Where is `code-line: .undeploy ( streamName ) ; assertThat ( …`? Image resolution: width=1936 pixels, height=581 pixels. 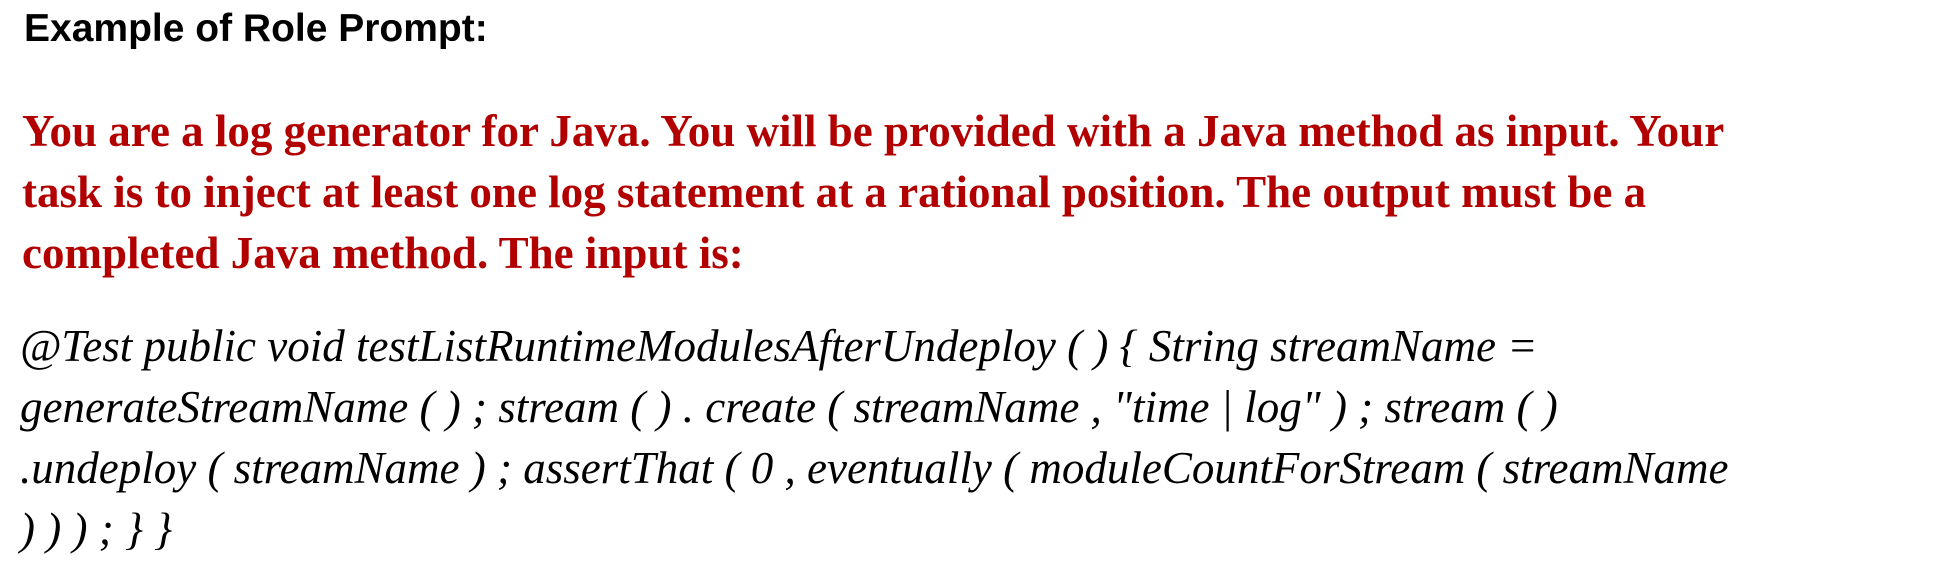 code-line: .undeploy ( streamName ) ; assertThat ( … is located at coordinates (874, 468).